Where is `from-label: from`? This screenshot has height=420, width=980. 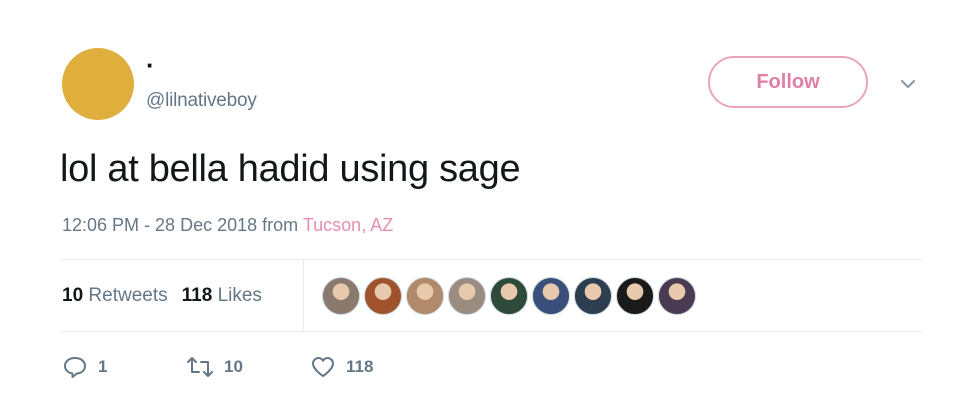 from-label: from is located at coordinates (280, 225).